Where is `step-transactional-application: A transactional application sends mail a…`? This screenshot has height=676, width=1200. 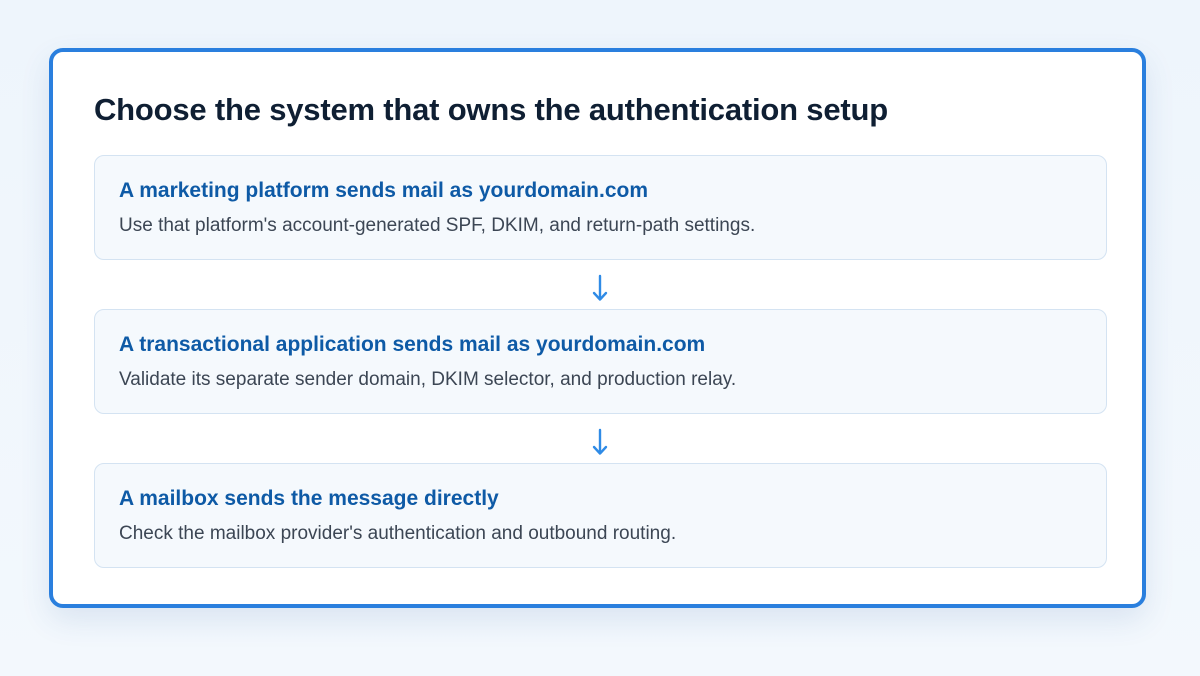
step-transactional-application: A transactional application sends mail a… is located at coordinates (600, 361).